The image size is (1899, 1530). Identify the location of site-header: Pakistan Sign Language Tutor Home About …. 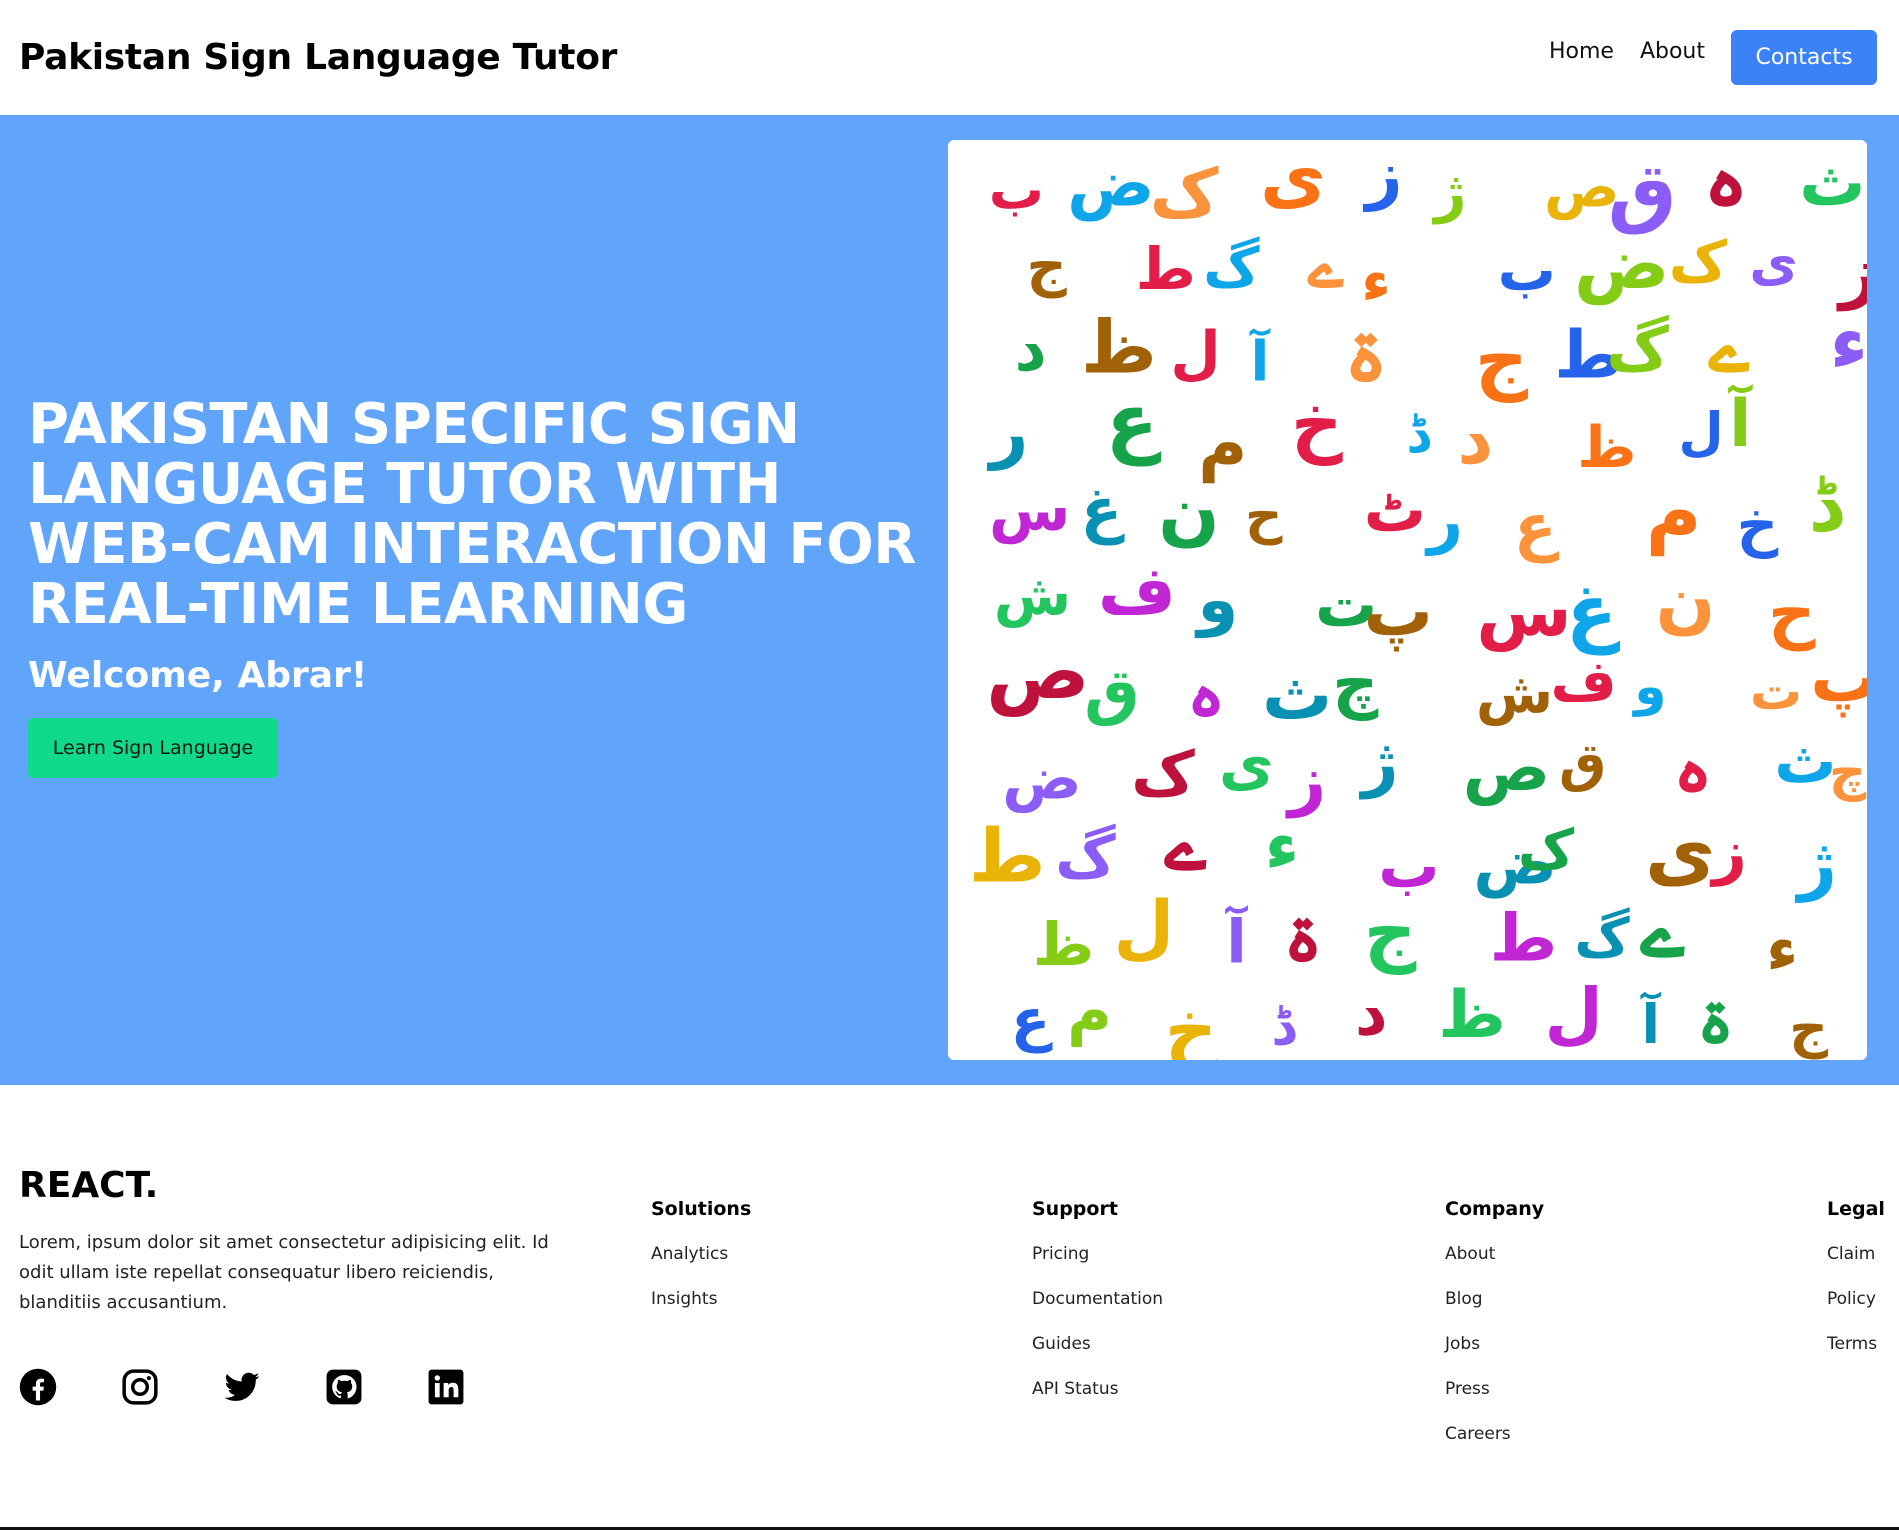
(949, 57).